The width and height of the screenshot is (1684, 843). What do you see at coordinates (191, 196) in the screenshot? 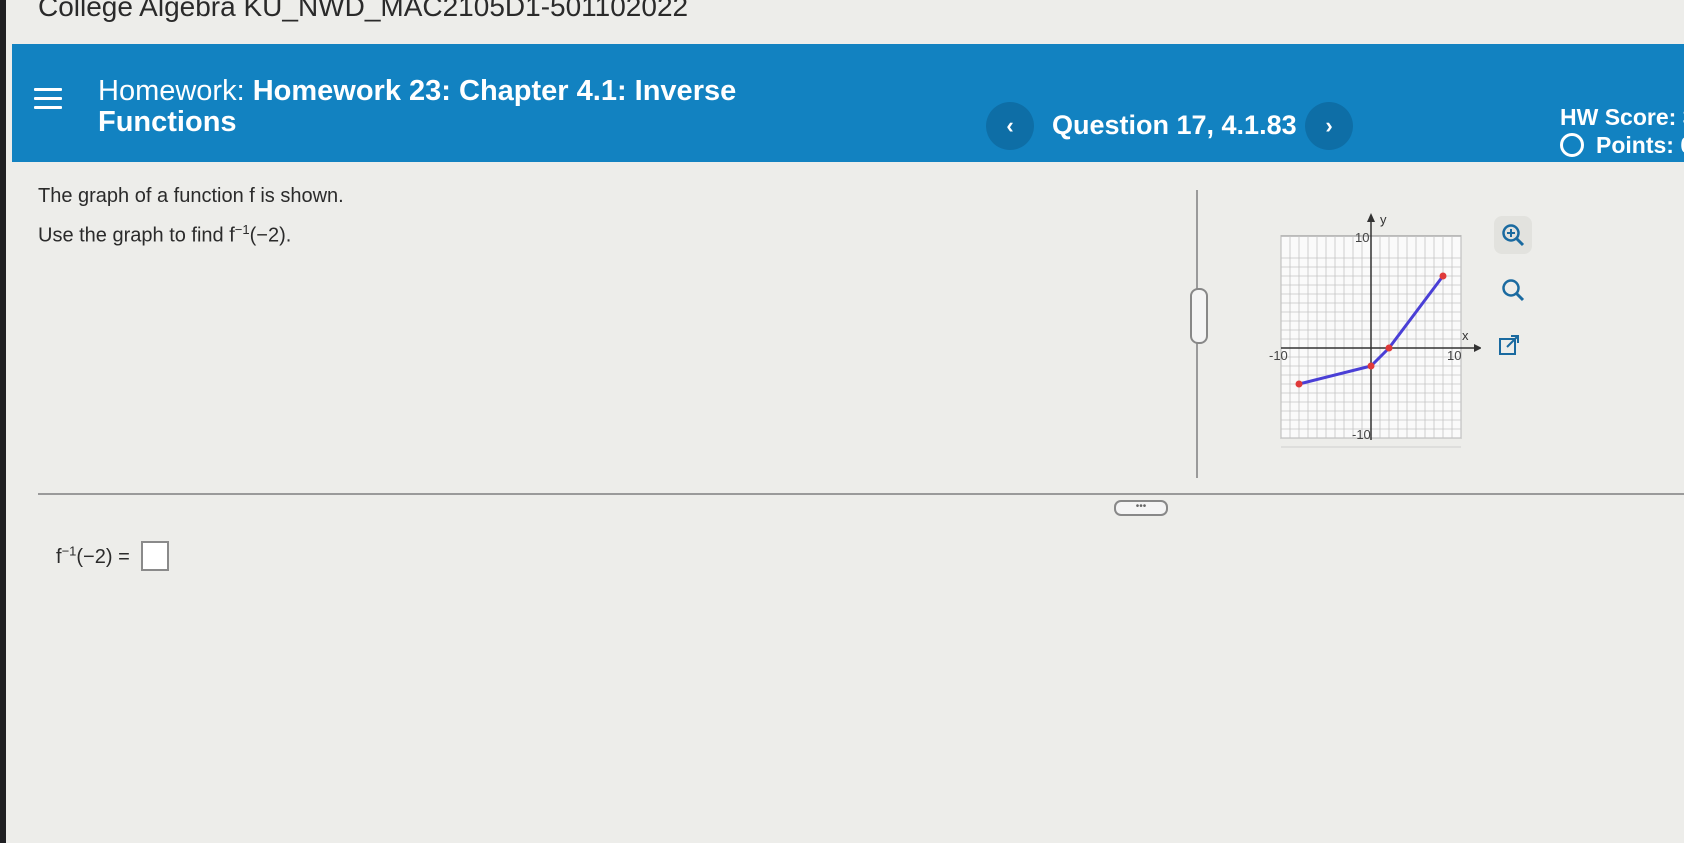
I see `question-line-1: The graph of a function f is shown.` at bounding box center [191, 196].